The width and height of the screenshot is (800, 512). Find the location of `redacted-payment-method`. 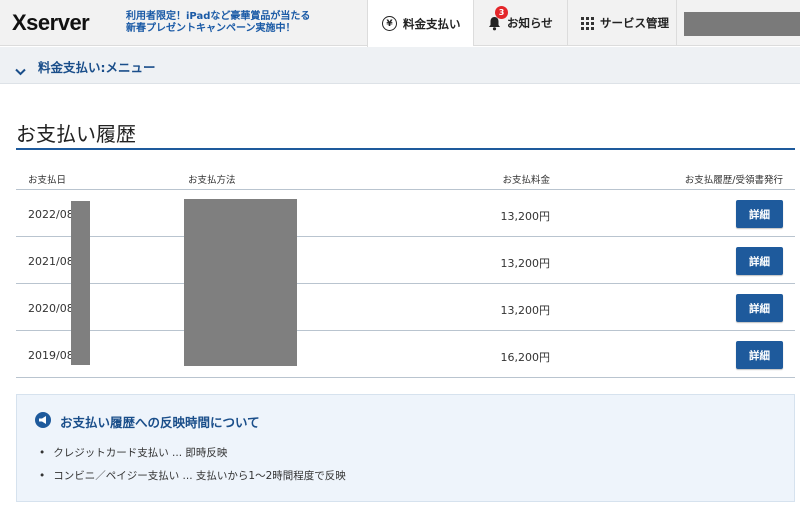

redacted-payment-method is located at coordinates (240, 282).